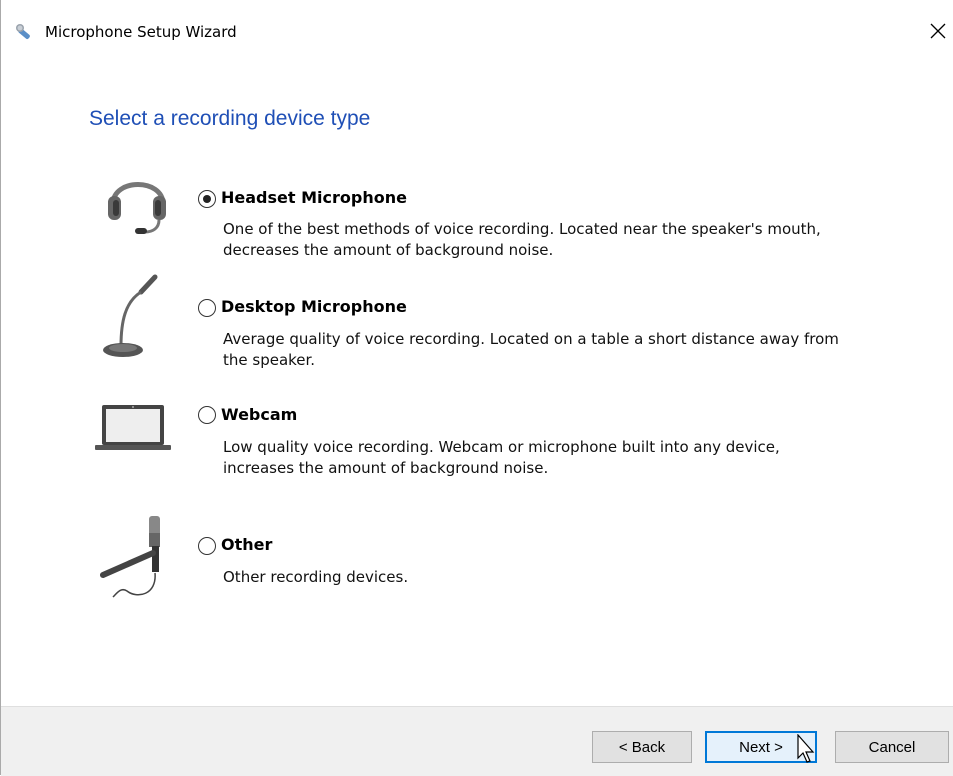 The height and width of the screenshot is (776, 953). Describe the element at coordinates (207, 199) in the screenshot. I see `radio-headset-microphone` at that location.